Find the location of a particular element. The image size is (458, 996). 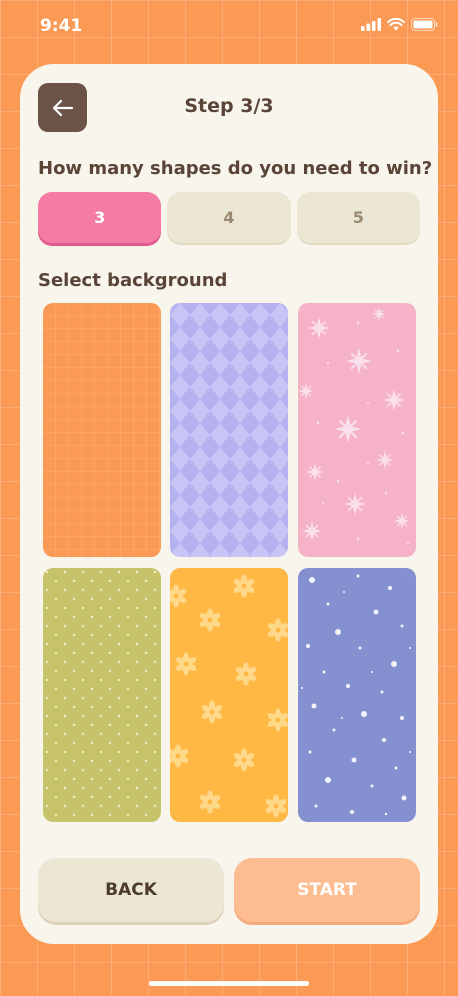

status-time: 9:41 is located at coordinates (61, 26).